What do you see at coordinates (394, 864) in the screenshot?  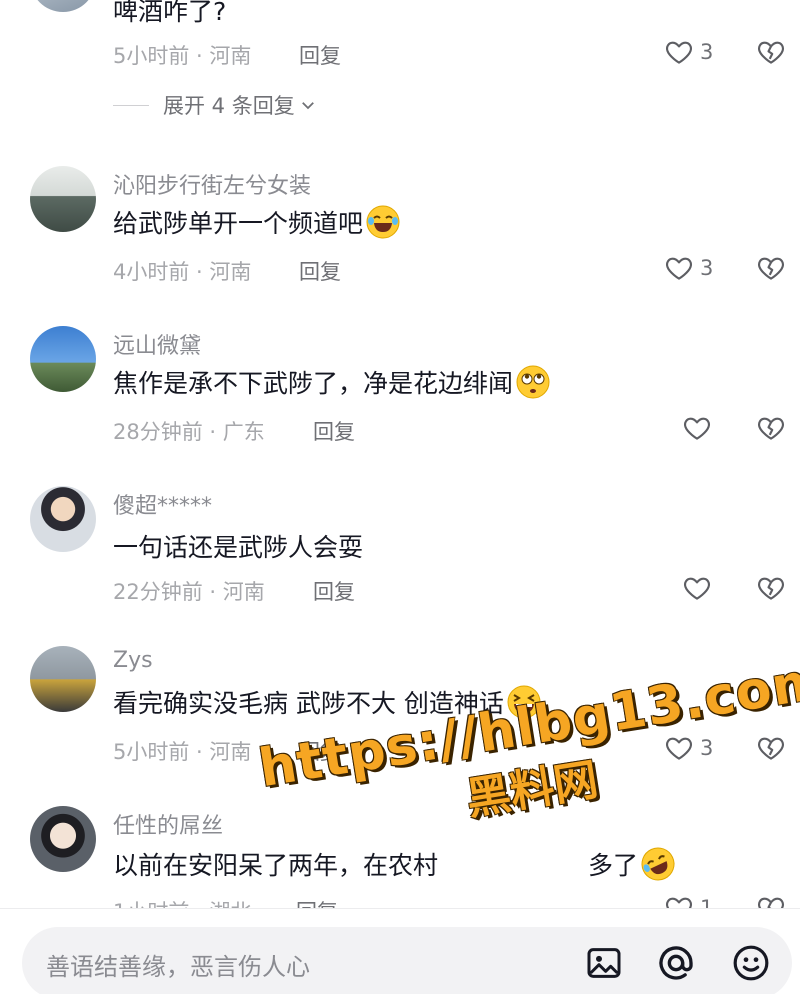 I see `comment-text: 以前在安阳呆了两年，在农村 多了` at bounding box center [394, 864].